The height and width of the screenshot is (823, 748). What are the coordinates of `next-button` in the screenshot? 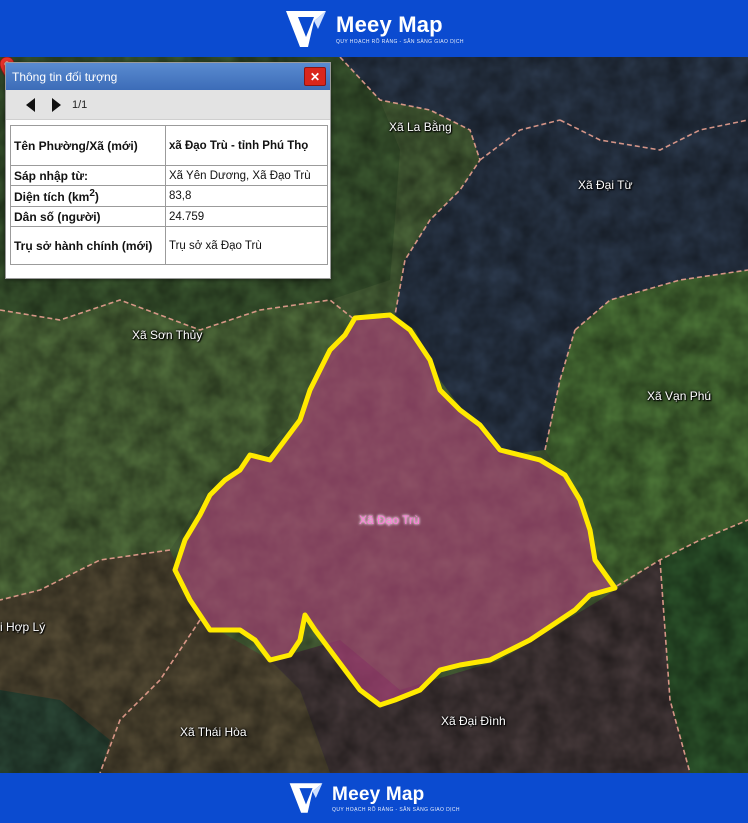 It's located at (56, 105).